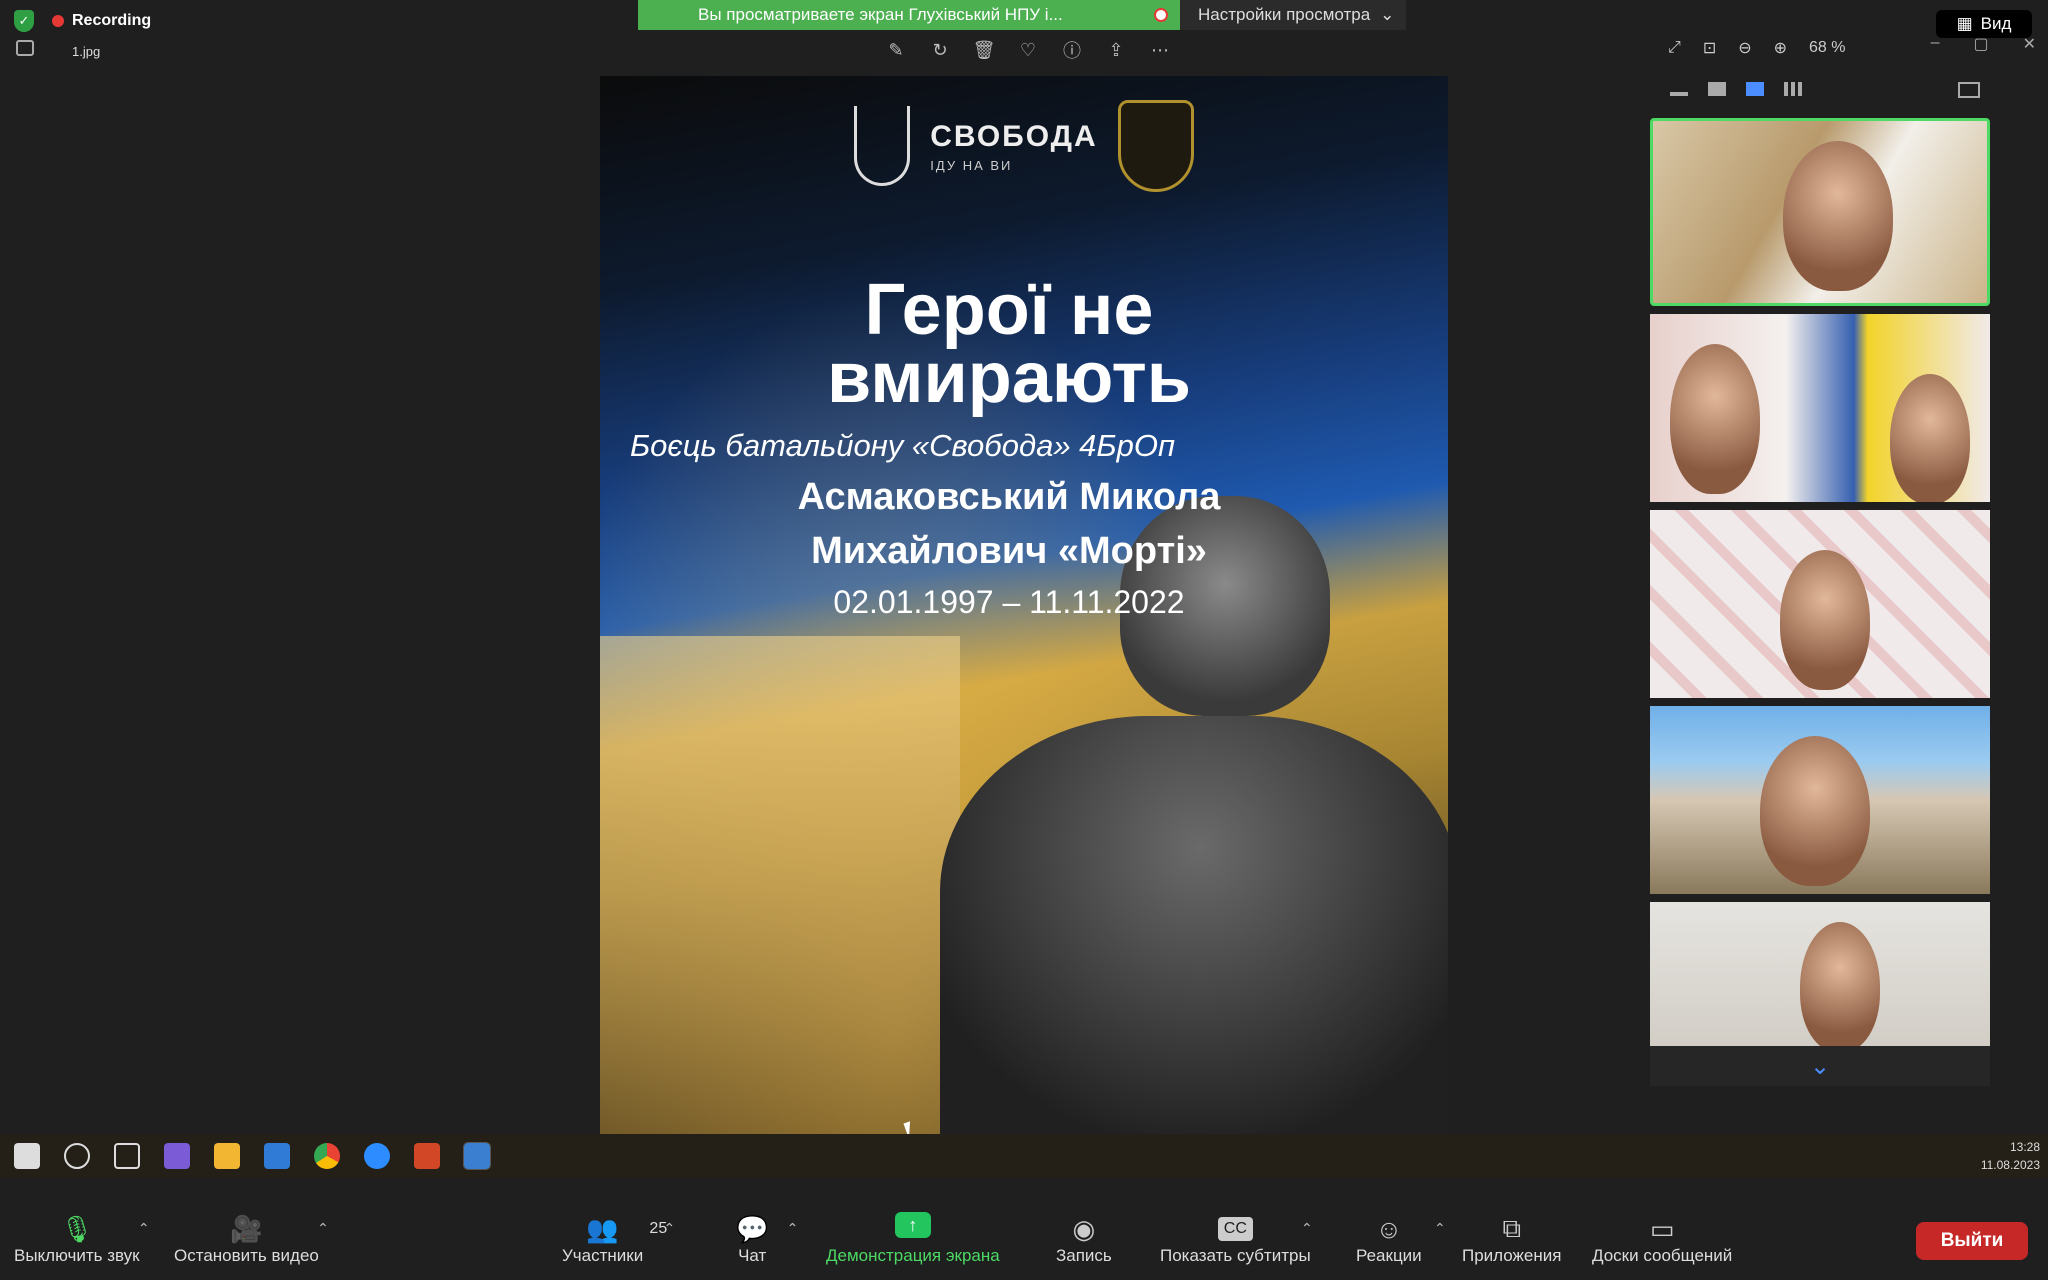  What do you see at coordinates (1679, 94) in the screenshot?
I see `minimize-video-icon` at bounding box center [1679, 94].